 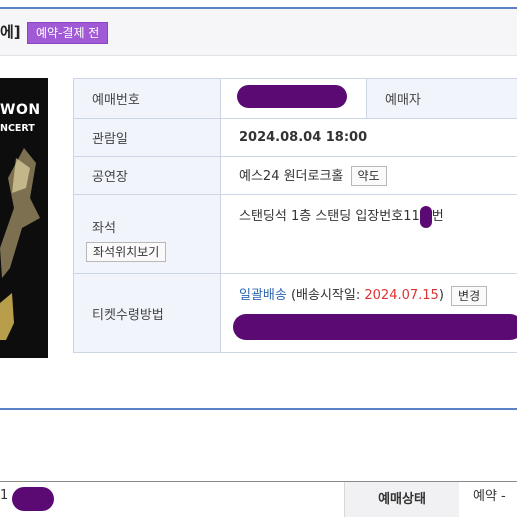 I want to click on booker-label: 예매자, so click(x=441, y=98).